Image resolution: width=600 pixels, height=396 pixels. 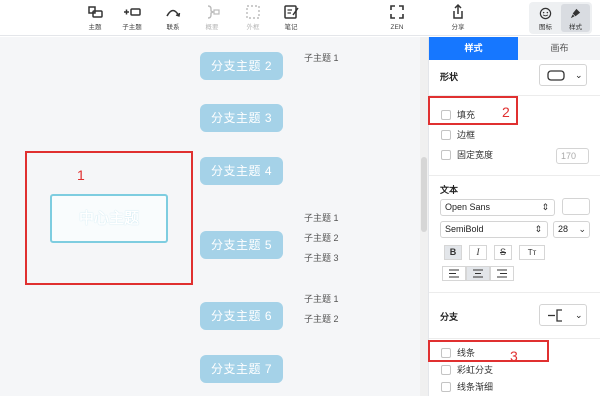 I want to click on border-checkbox: 边框, so click(x=458, y=135).